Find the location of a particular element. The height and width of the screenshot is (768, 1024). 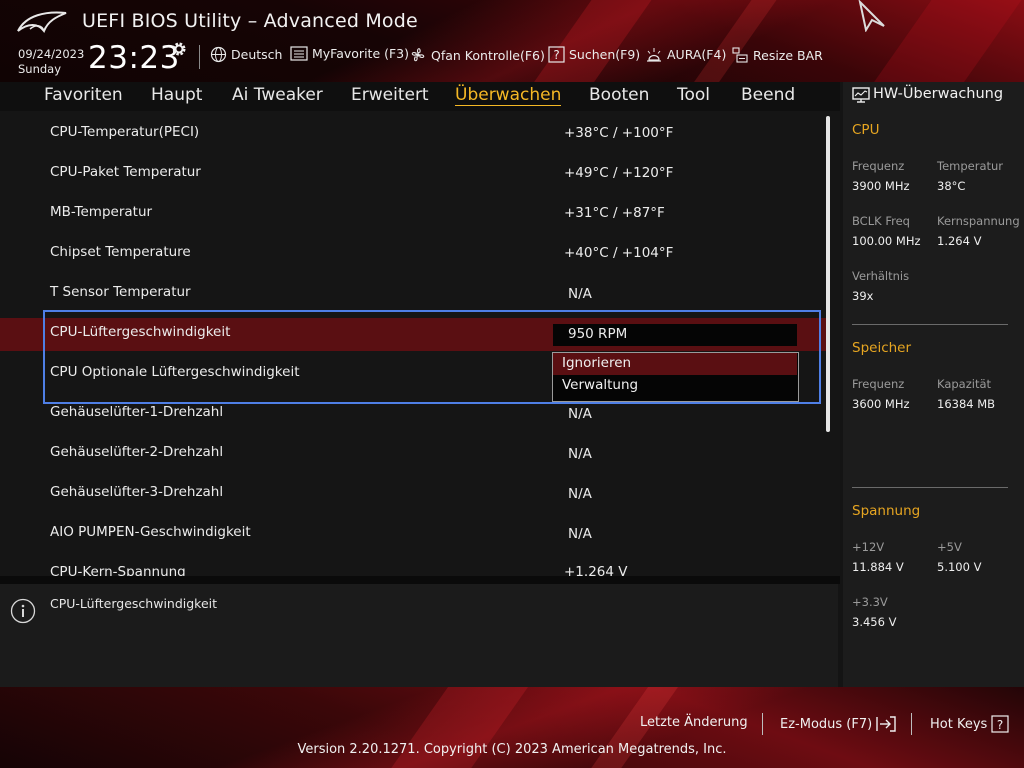

tab-booten: Booten is located at coordinates (619, 95).